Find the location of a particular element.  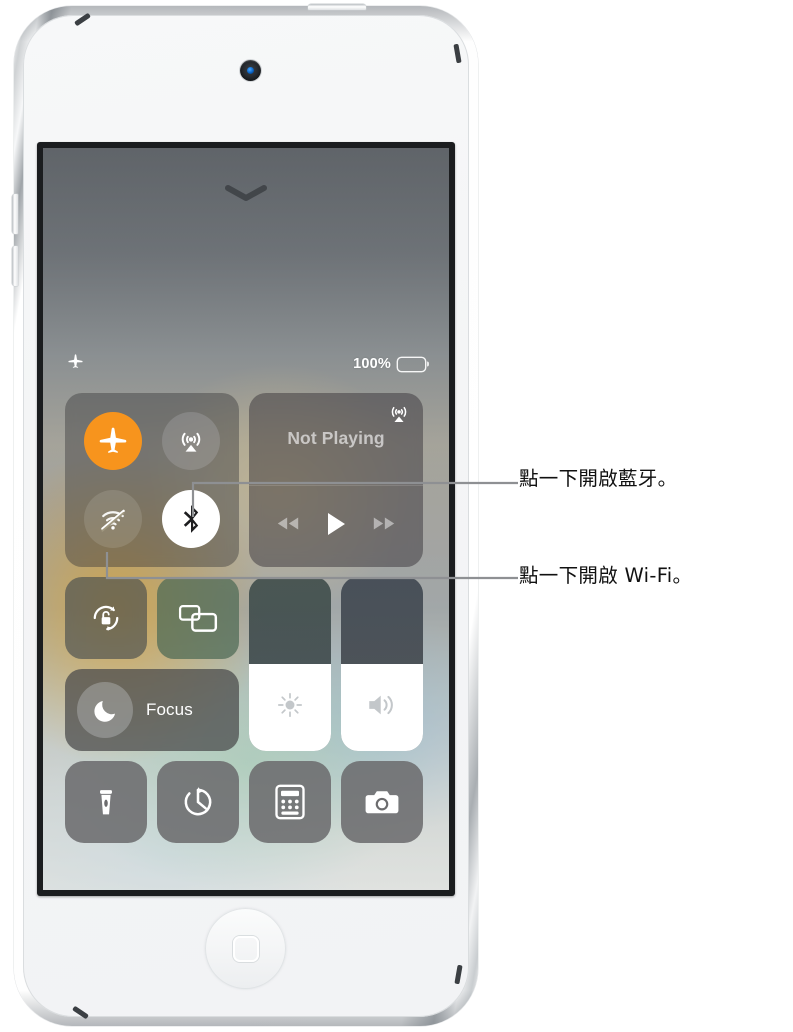

status-bar-right: 100% is located at coordinates (389, 364).